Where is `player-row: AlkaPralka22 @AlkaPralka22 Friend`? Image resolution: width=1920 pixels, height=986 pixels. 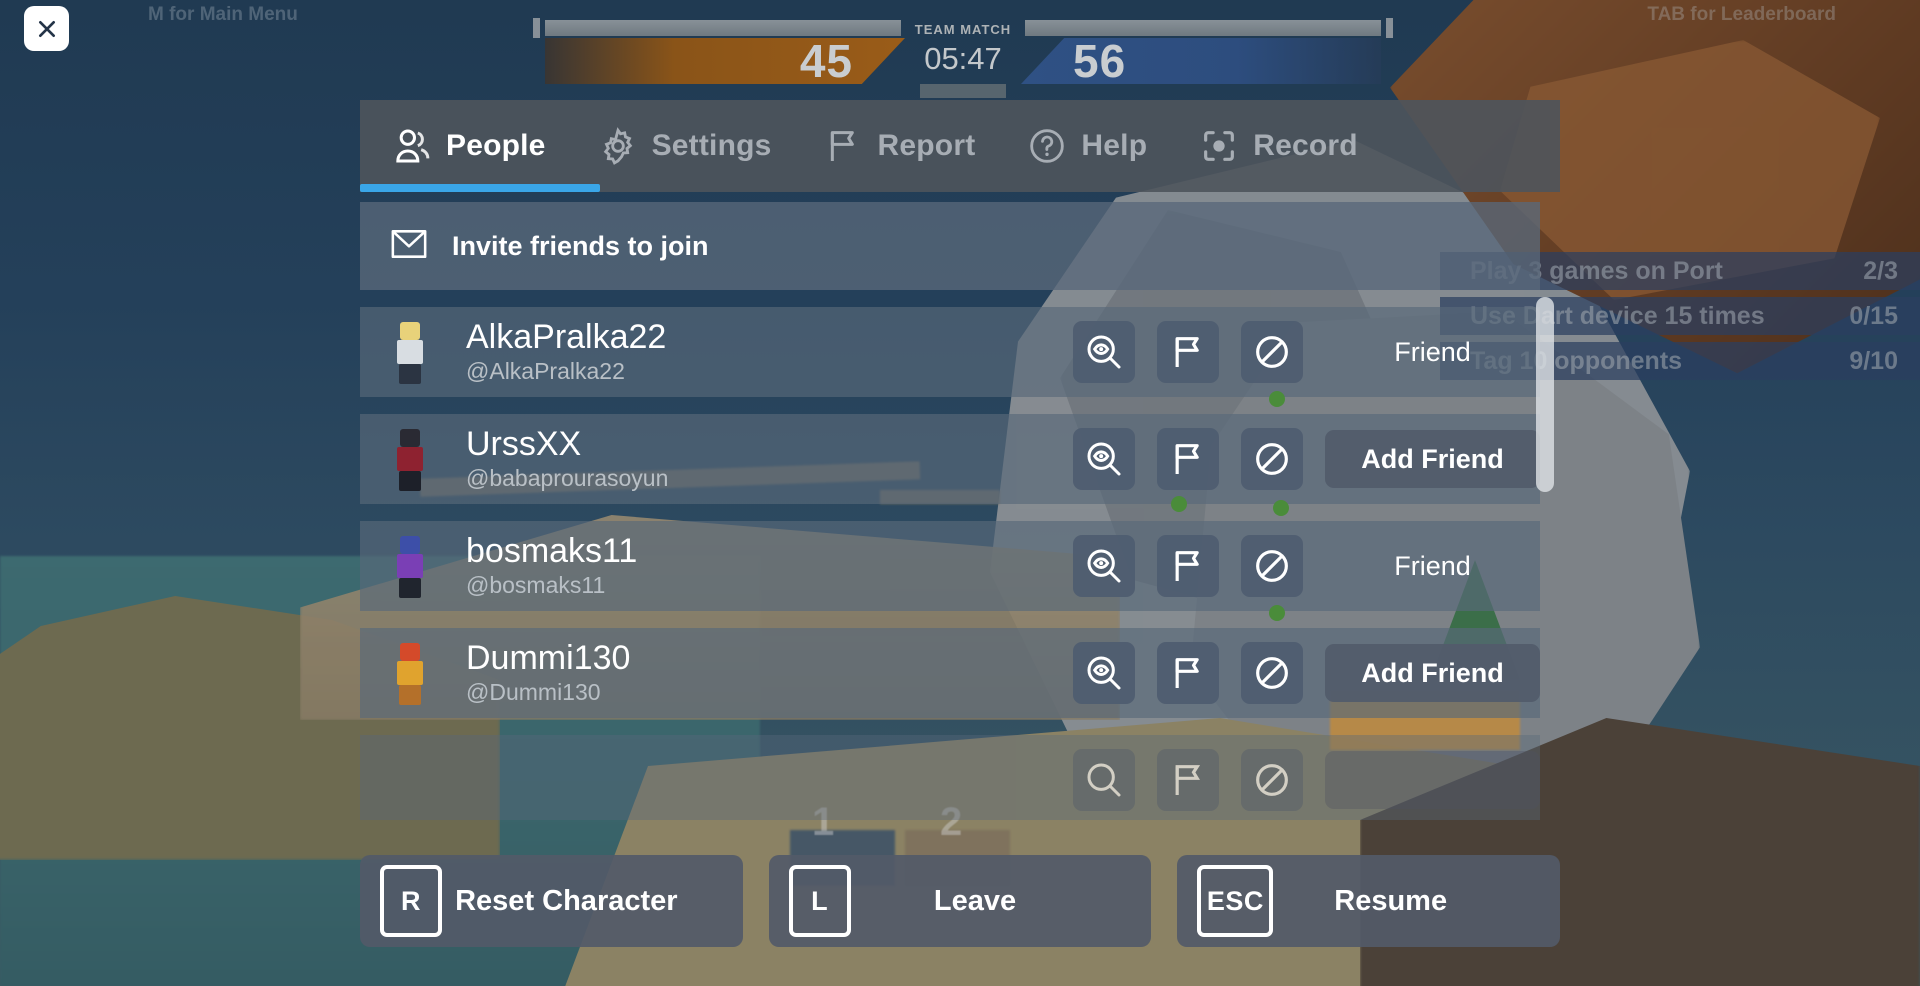 player-row: AlkaPralka22 @AlkaPralka22 Friend is located at coordinates (950, 357).